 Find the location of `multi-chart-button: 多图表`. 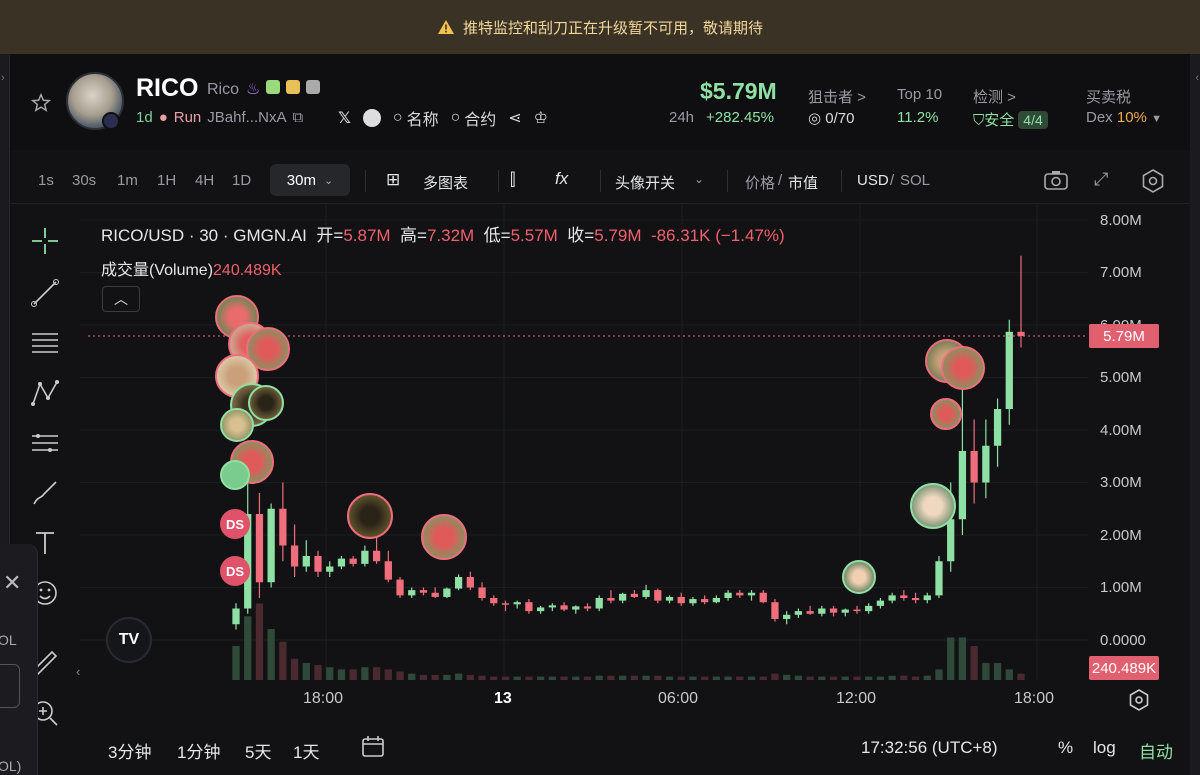

multi-chart-button: 多图表 is located at coordinates (445, 182).